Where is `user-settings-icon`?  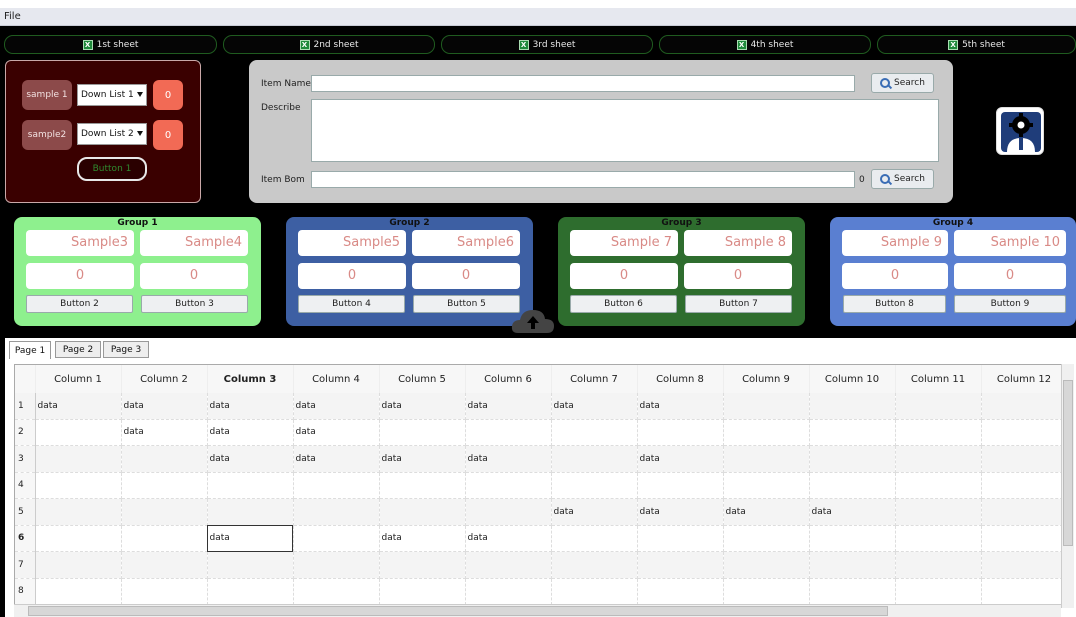 user-settings-icon is located at coordinates (1020, 131).